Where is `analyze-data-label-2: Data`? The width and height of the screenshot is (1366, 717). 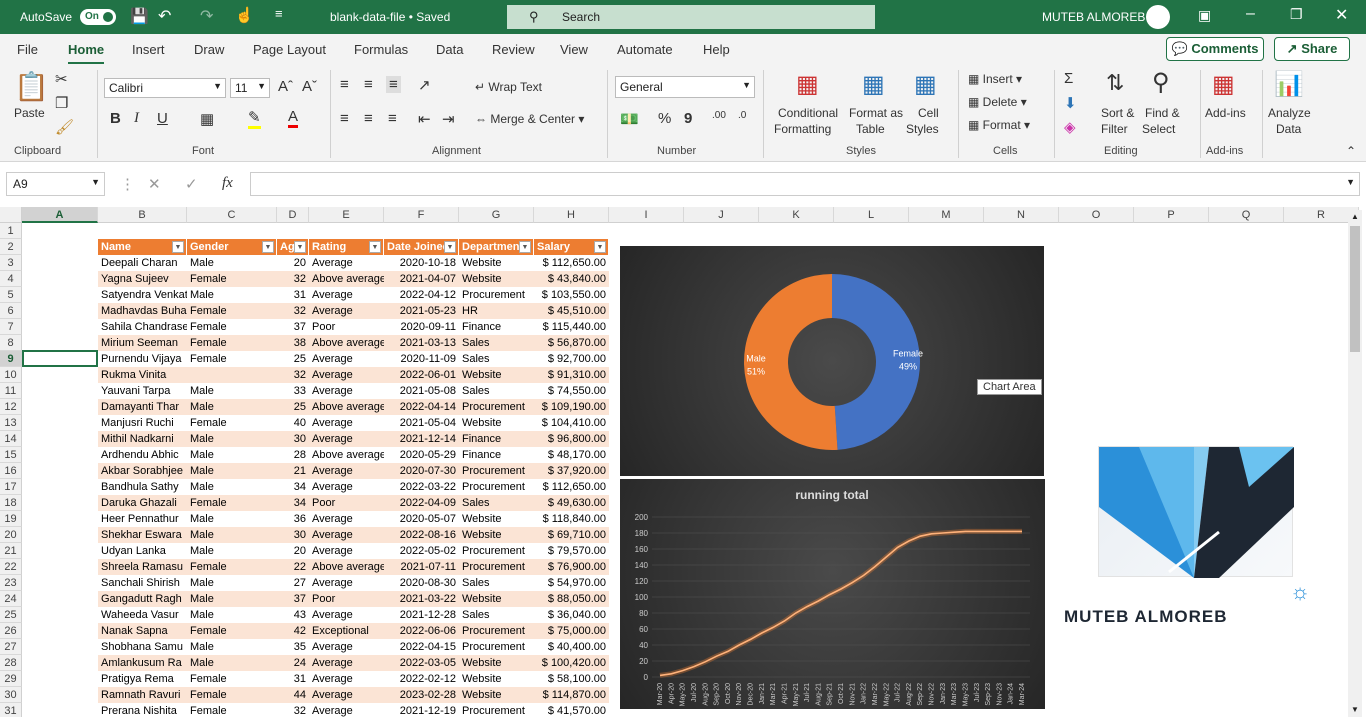 analyze-data-label-2: Data is located at coordinates (1288, 129).